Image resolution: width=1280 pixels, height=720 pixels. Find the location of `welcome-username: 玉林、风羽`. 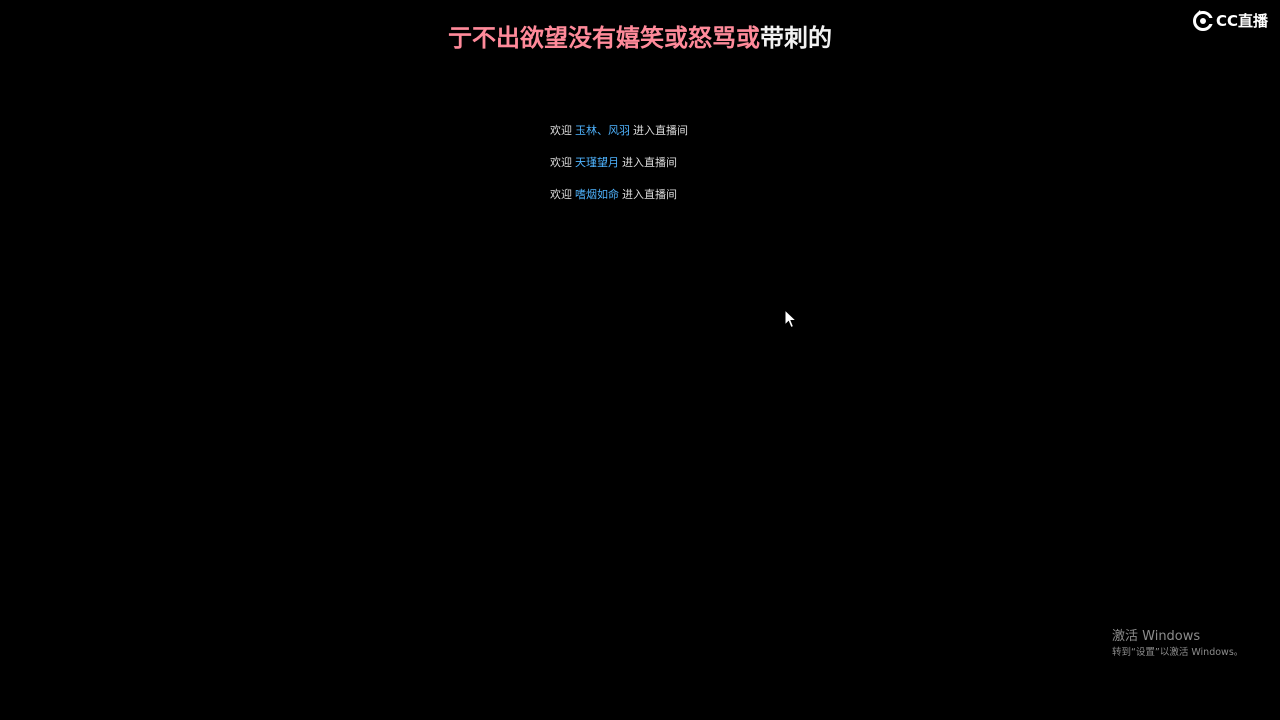

welcome-username: 玉林、风羽 is located at coordinates (602, 130).